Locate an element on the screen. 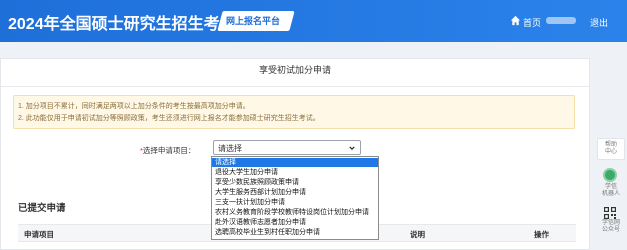 This screenshot has width=627, height=250. help-label-line-2: 中心 is located at coordinates (610, 152).